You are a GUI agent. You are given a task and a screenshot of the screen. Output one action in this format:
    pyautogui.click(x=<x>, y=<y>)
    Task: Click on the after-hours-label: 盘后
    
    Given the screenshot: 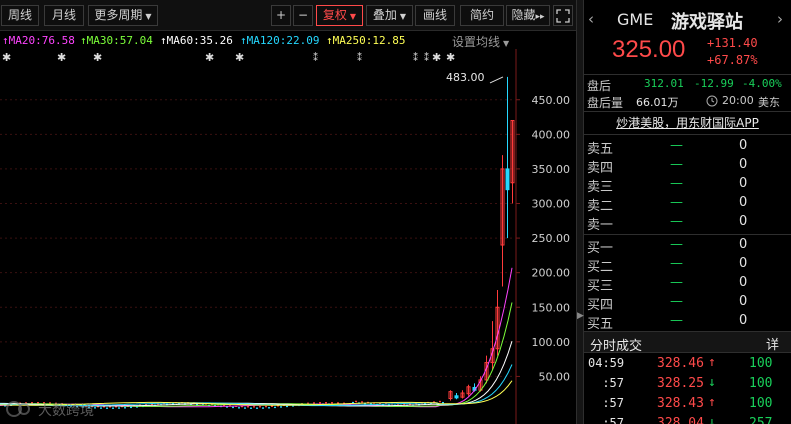 What is the action you would take?
    pyautogui.click(x=599, y=86)
    